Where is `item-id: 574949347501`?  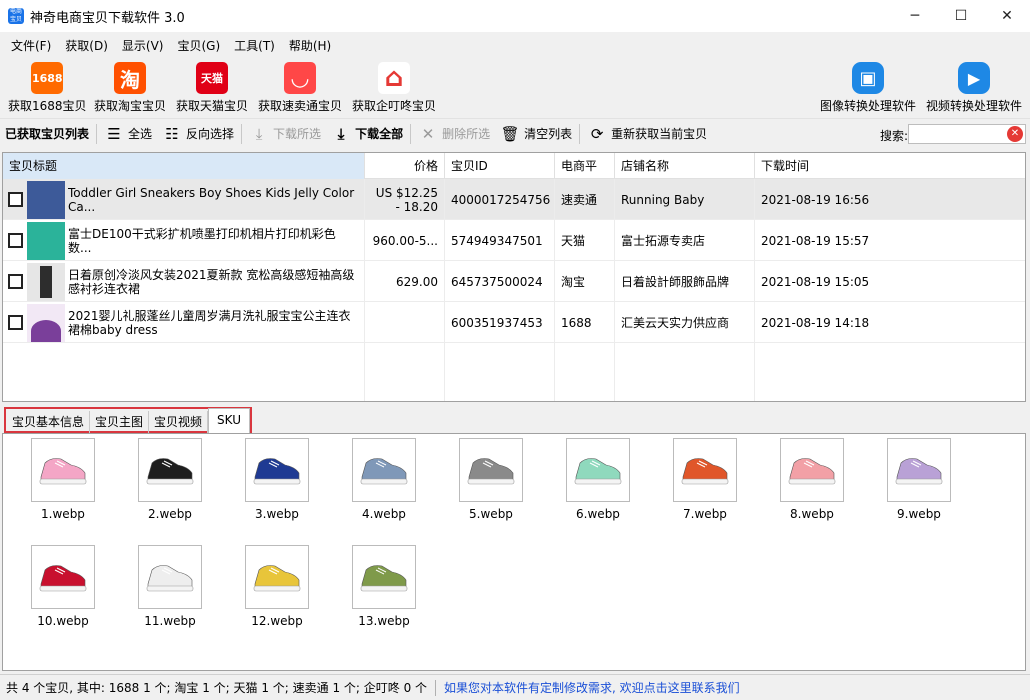
item-id: 574949347501 is located at coordinates (500, 240).